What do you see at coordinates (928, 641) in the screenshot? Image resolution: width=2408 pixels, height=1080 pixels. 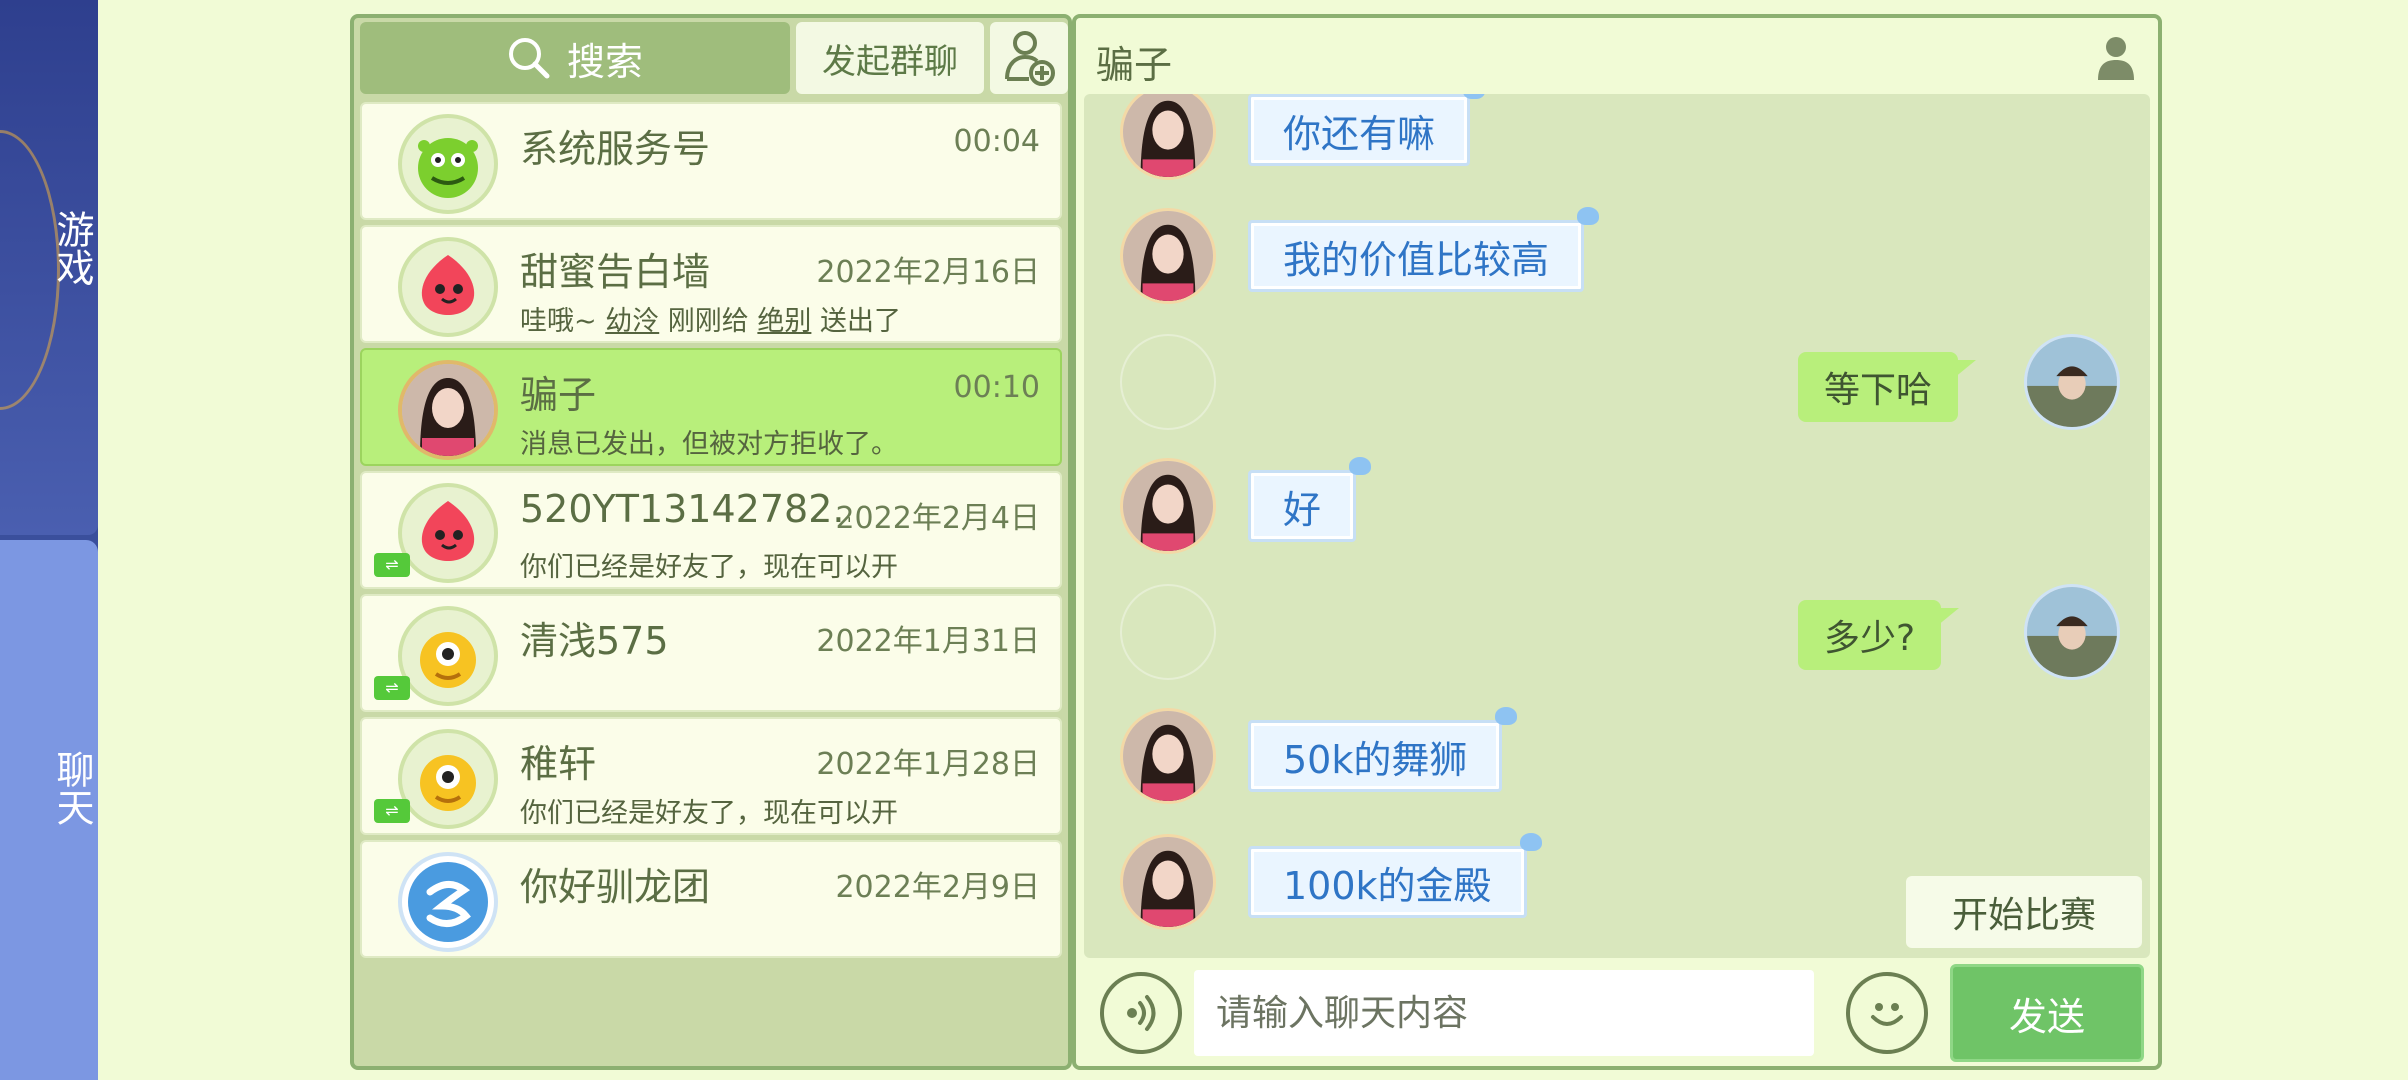 I see `conversation-time: 2022年1月31日` at bounding box center [928, 641].